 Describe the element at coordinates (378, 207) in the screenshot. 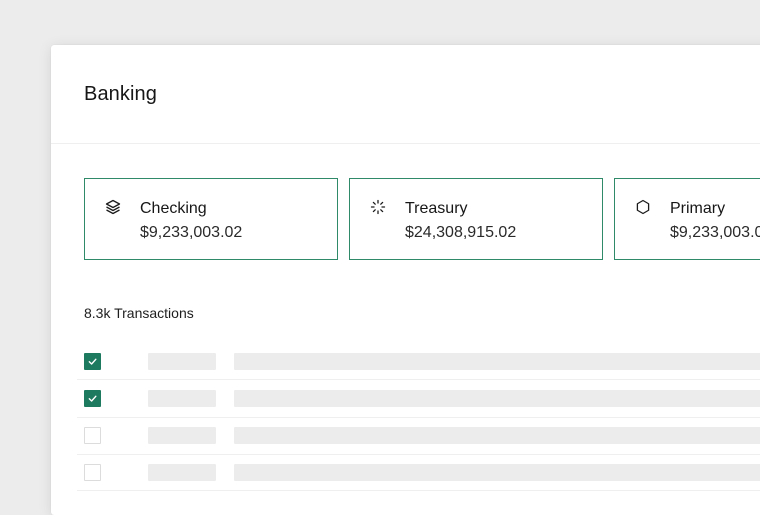

I see `loading-spinner-icon` at that location.